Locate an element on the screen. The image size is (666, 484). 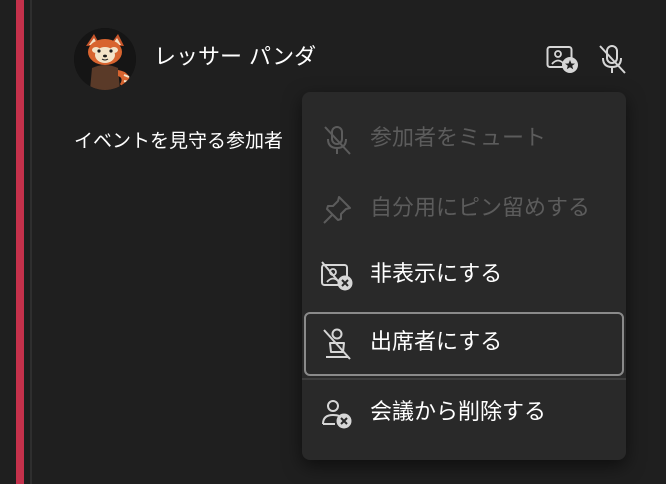
menu-item-label: 非表示にする is located at coordinates (436, 274).